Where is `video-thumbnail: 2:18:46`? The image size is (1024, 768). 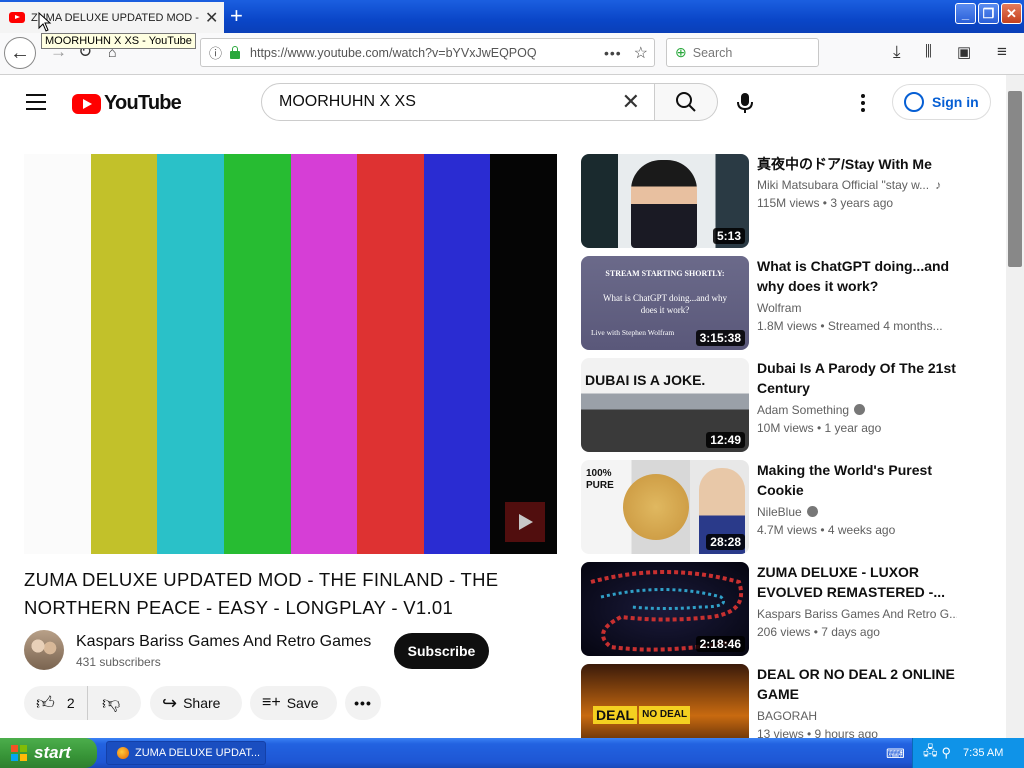 video-thumbnail: 2:18:46 is located at coordinates (665, 609).